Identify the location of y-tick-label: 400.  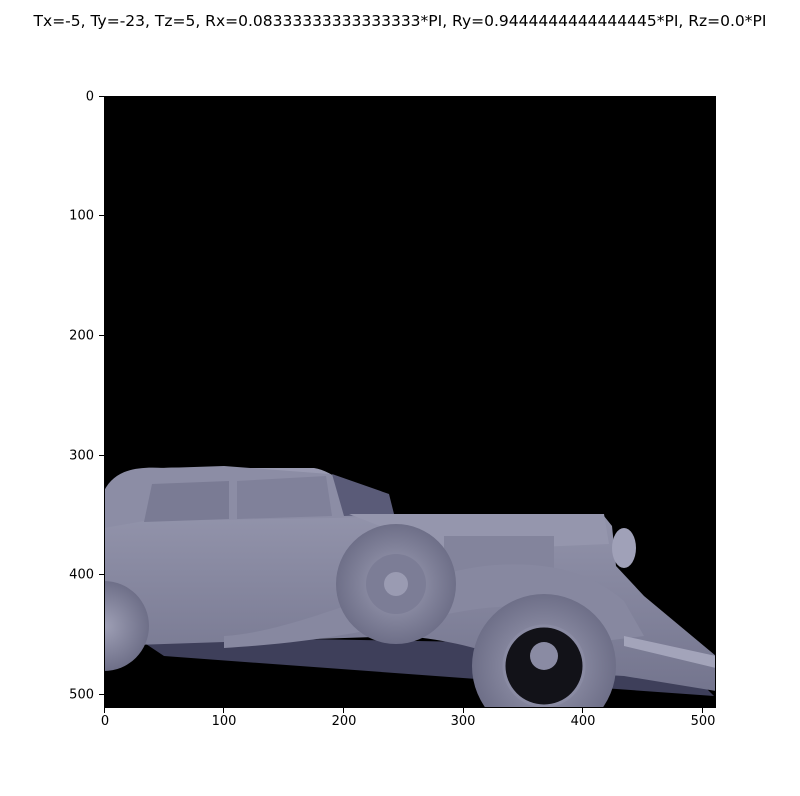
(81, 575).